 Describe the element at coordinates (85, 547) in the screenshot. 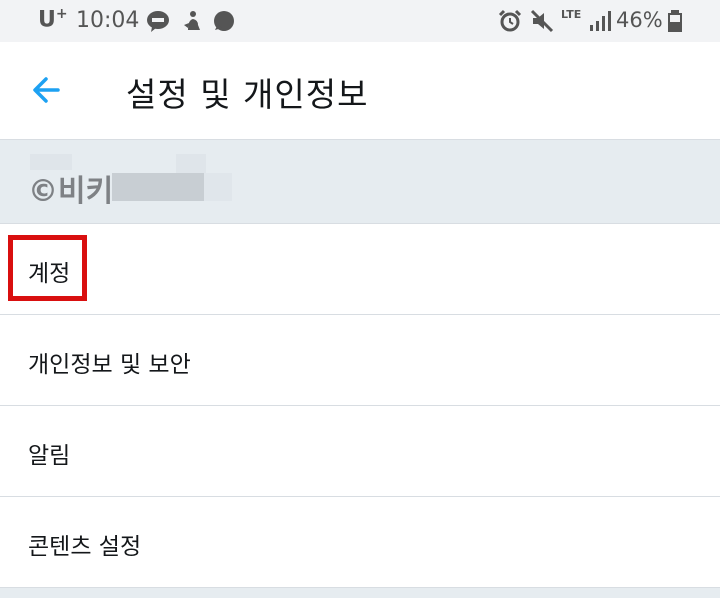

I see `menu-item-label: 콘텐츠 설정` at that location.